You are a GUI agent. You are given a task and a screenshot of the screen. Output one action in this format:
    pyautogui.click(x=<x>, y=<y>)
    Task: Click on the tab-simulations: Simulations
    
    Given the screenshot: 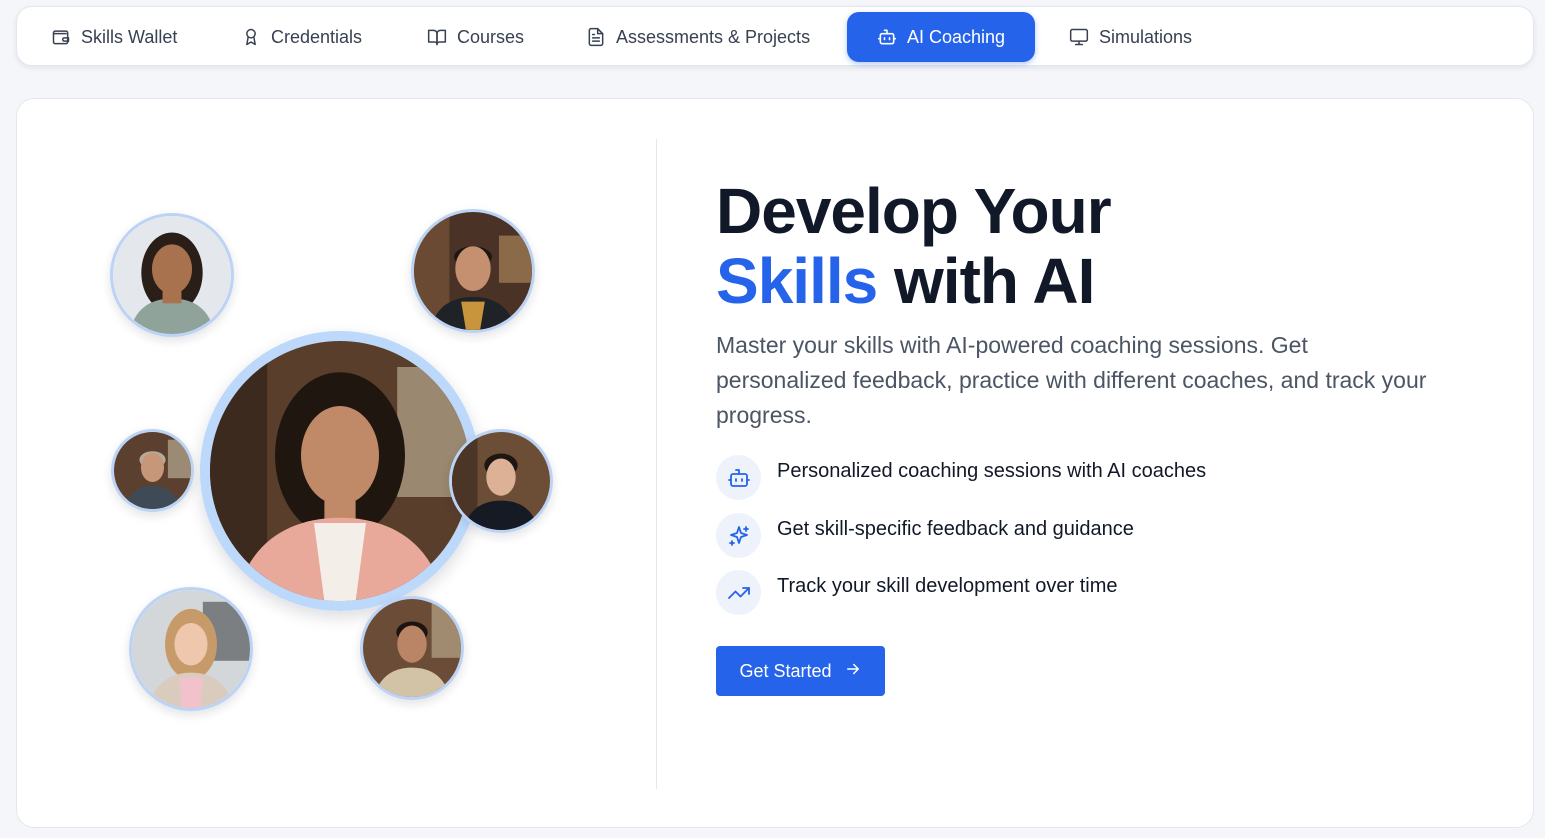 What is the action you would take?
    pyautogui.click(x=1120, y=37)
    